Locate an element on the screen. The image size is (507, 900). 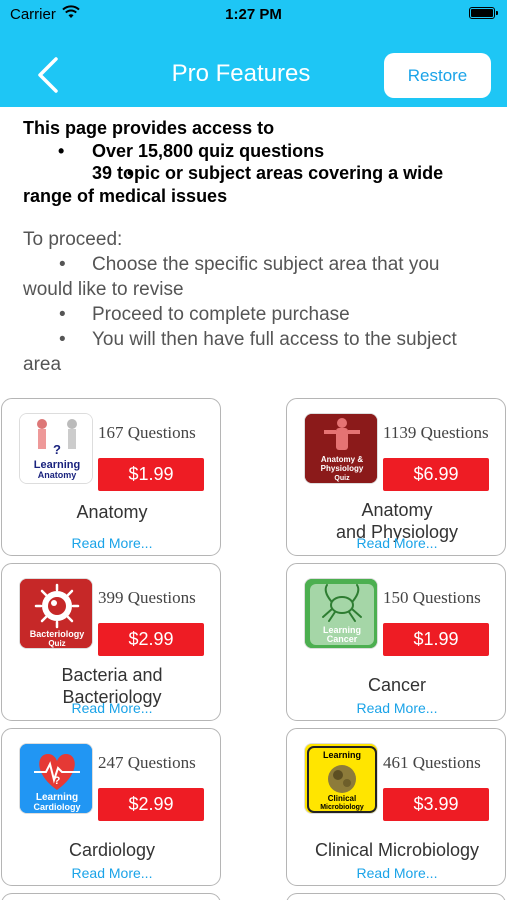
status-time: 1:27 PM is located at coordinates (253, 14).